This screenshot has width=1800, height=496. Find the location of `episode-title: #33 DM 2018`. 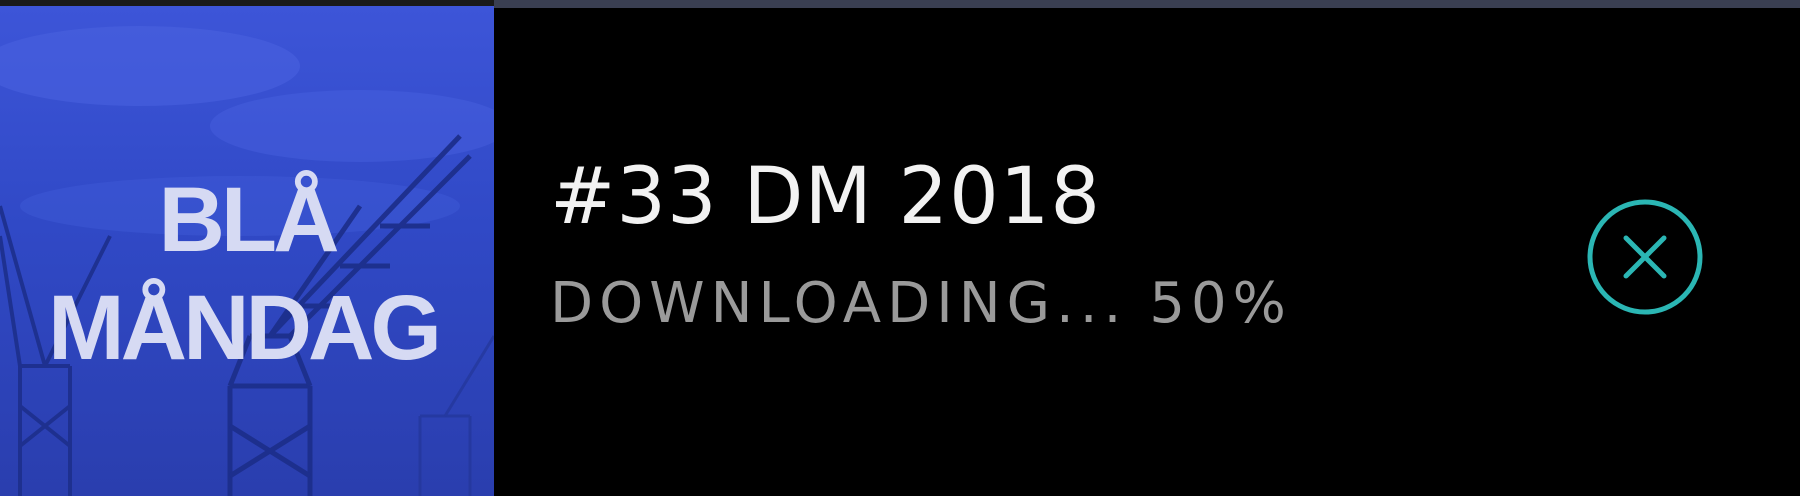

episode-title: #33 DM 2018 is located at coordinates (826, 197).